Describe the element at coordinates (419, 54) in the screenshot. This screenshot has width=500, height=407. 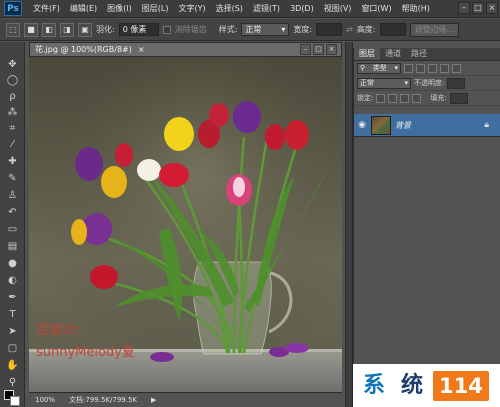
I see `tab-paths: 路径` at that location.